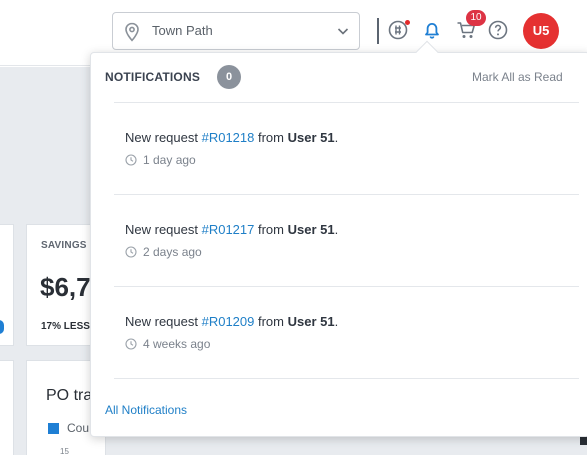  What do you see at coordinates (78, 428) in the screenshot?
I see `legend-label: Cou` at bounding box center [78, 428].